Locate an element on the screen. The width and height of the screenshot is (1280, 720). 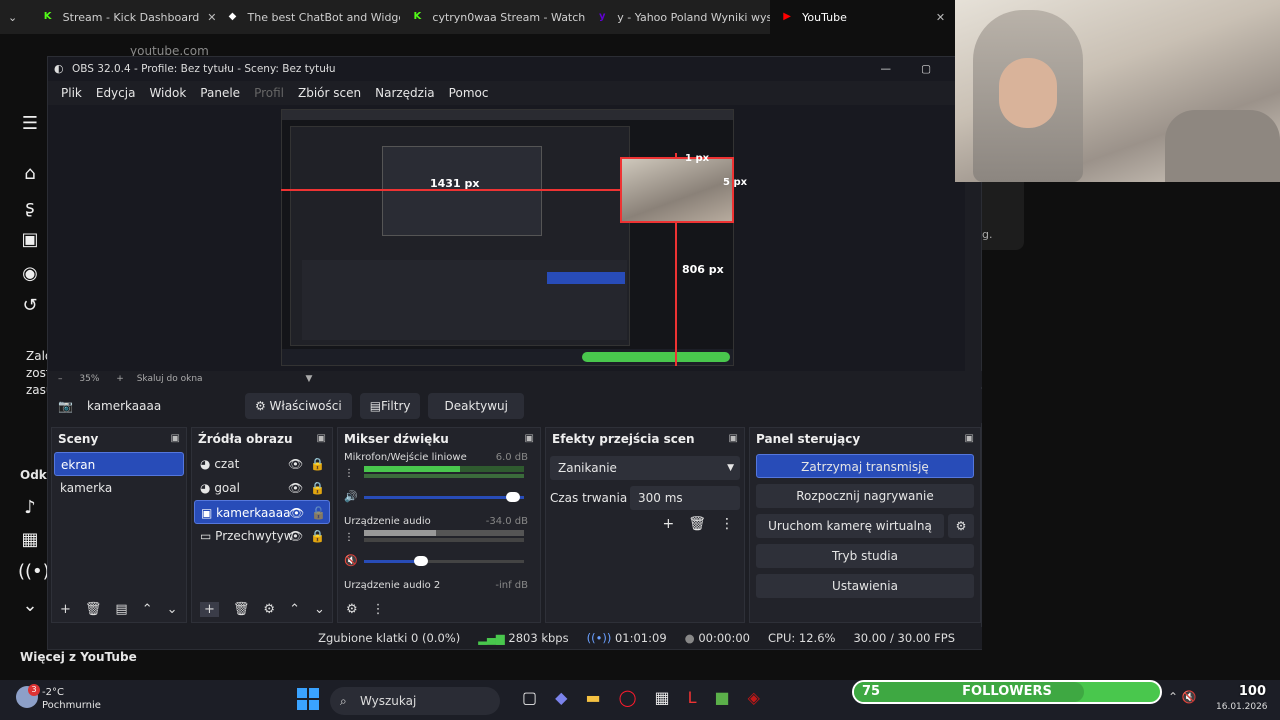
menu-zbior-scen: Zbiór scen is located at coordinates (329, 93).